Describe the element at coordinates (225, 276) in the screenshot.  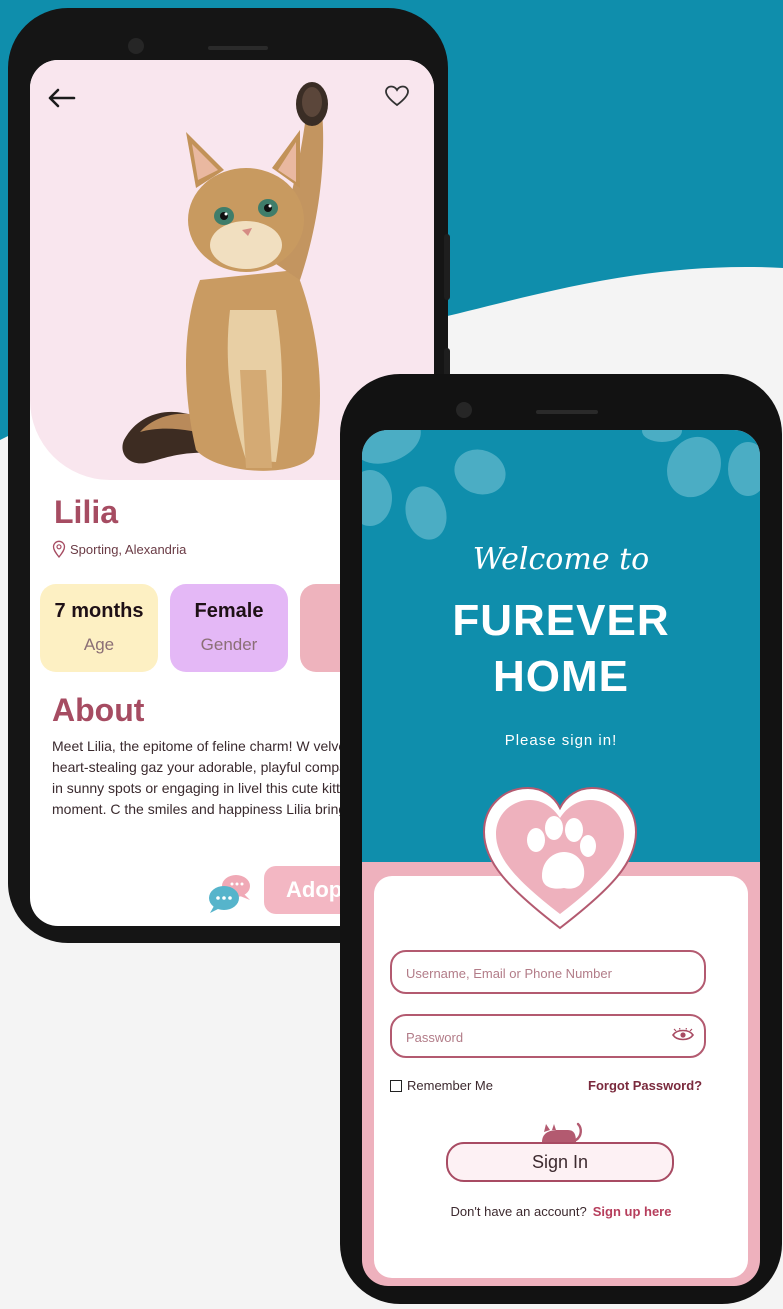
I see `cat-photo` at that location.